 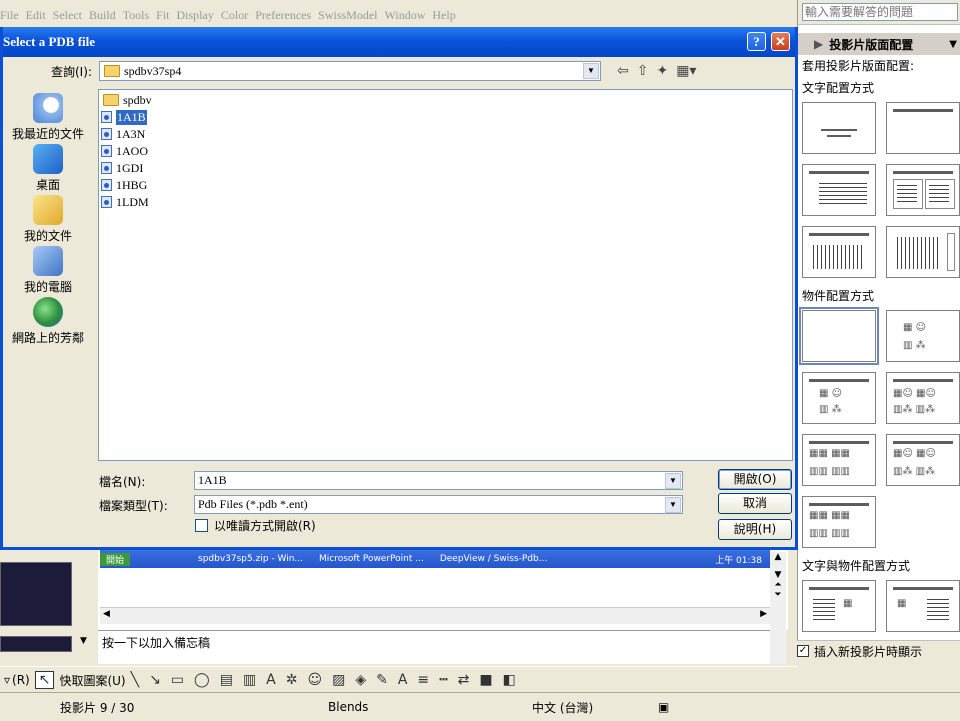 I want to click on menu-display: Display, so click(x=199, y=15).